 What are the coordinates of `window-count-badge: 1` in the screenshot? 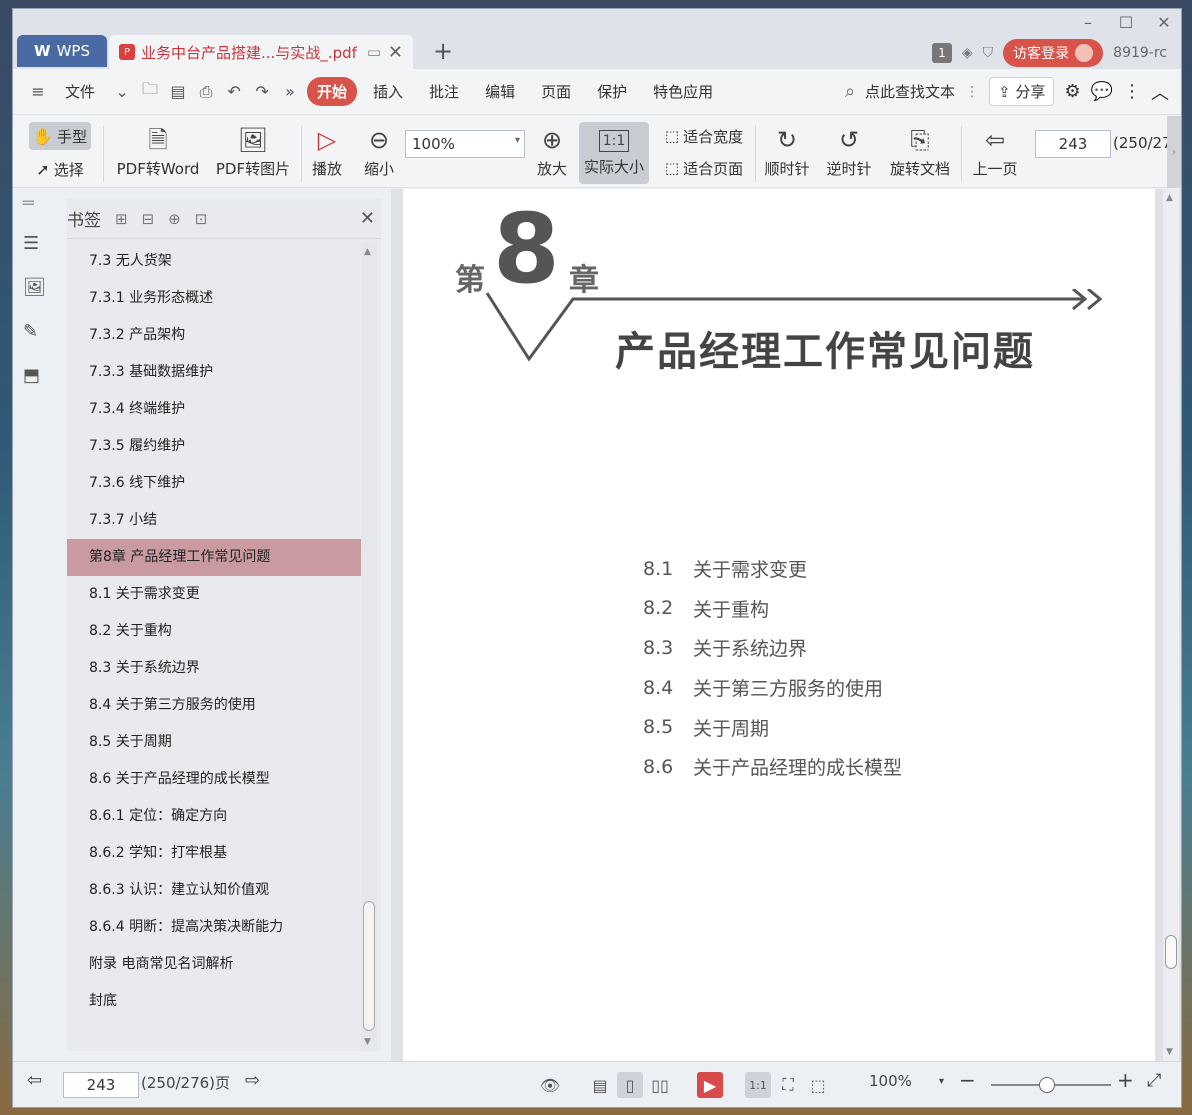 It's located at (941, 53).